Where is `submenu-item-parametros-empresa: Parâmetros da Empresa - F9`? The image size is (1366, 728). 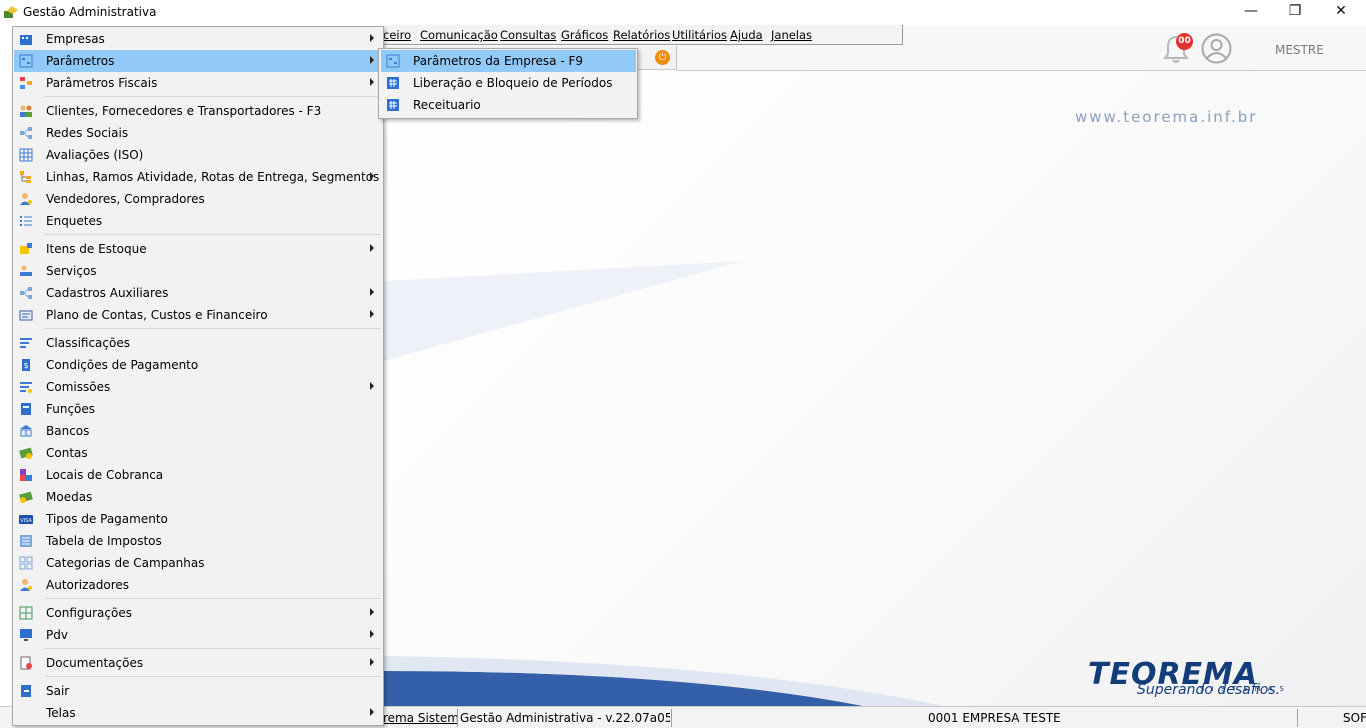 submenu-item-parametros-empresa: Parâmetros da Empresa - F9 is located at coordinates (508, 61).